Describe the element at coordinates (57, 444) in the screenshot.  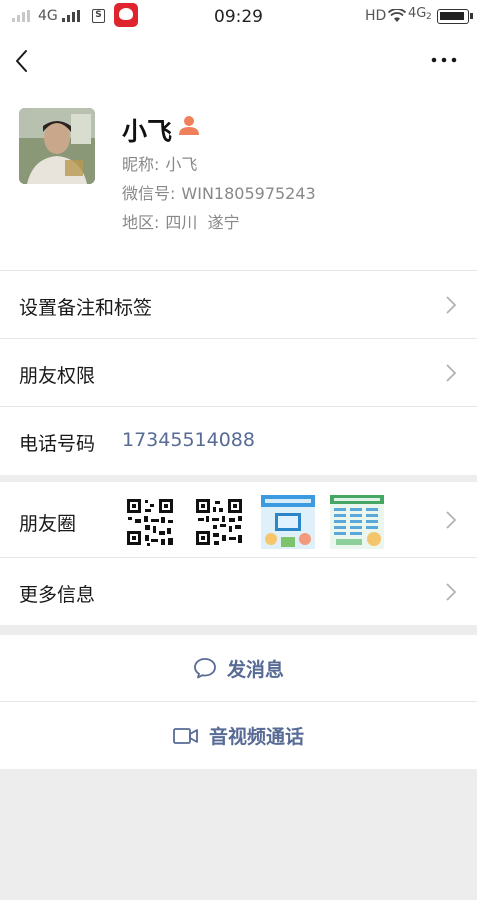
I see `phone-number-label: 电话号码` at that location.